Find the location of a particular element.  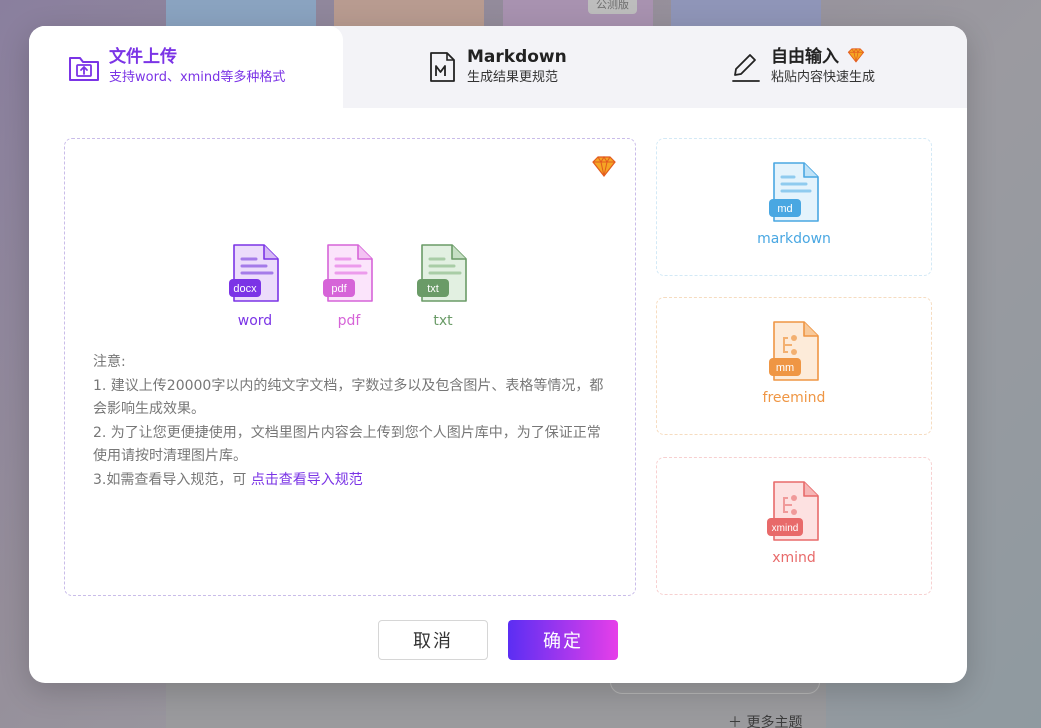

file-type-txt: txt txt is located at coordinates (442, 286).